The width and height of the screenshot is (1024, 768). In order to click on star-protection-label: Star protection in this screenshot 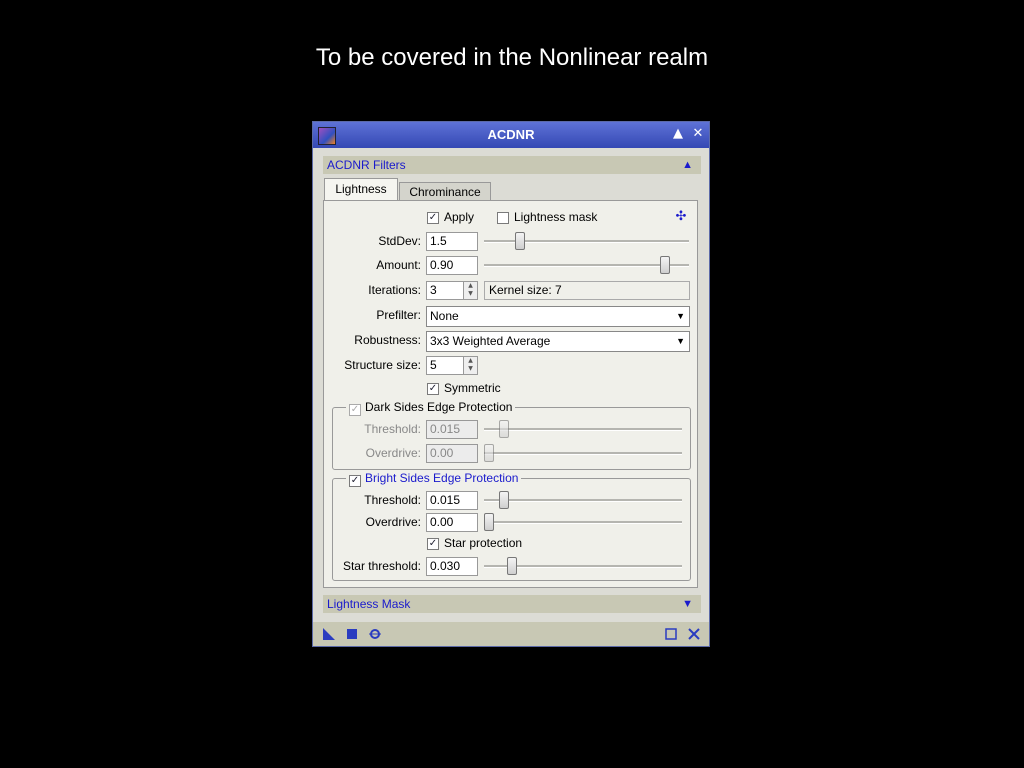, I will do `click(483, 543)`.